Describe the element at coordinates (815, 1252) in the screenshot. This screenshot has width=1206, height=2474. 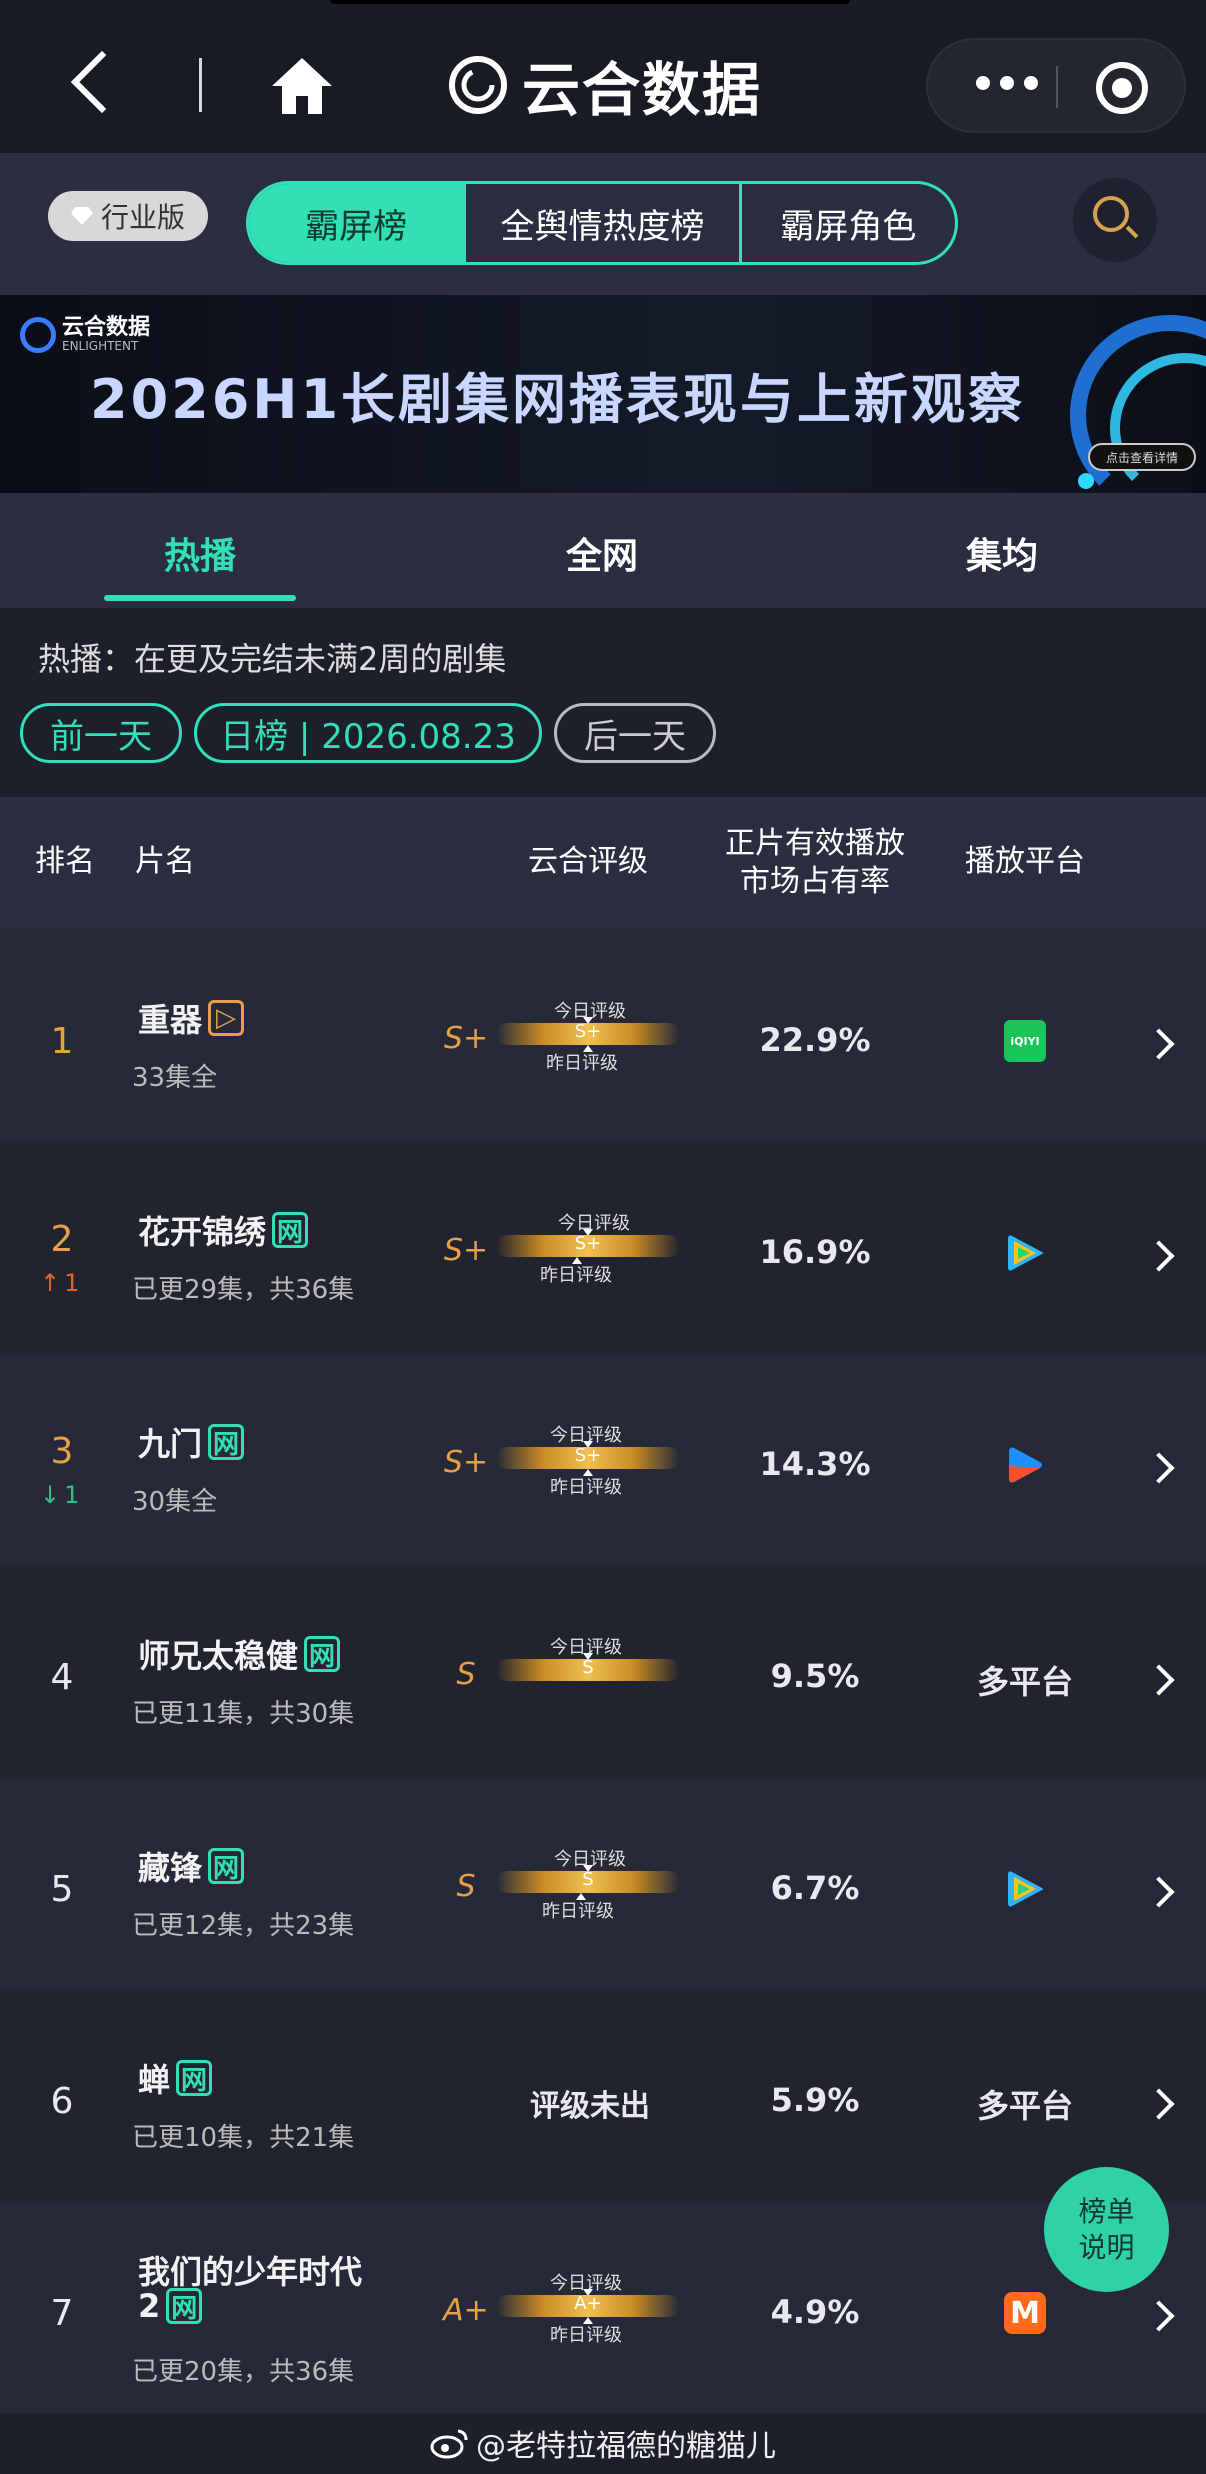
I see `market-share: 16.9%` at that location.